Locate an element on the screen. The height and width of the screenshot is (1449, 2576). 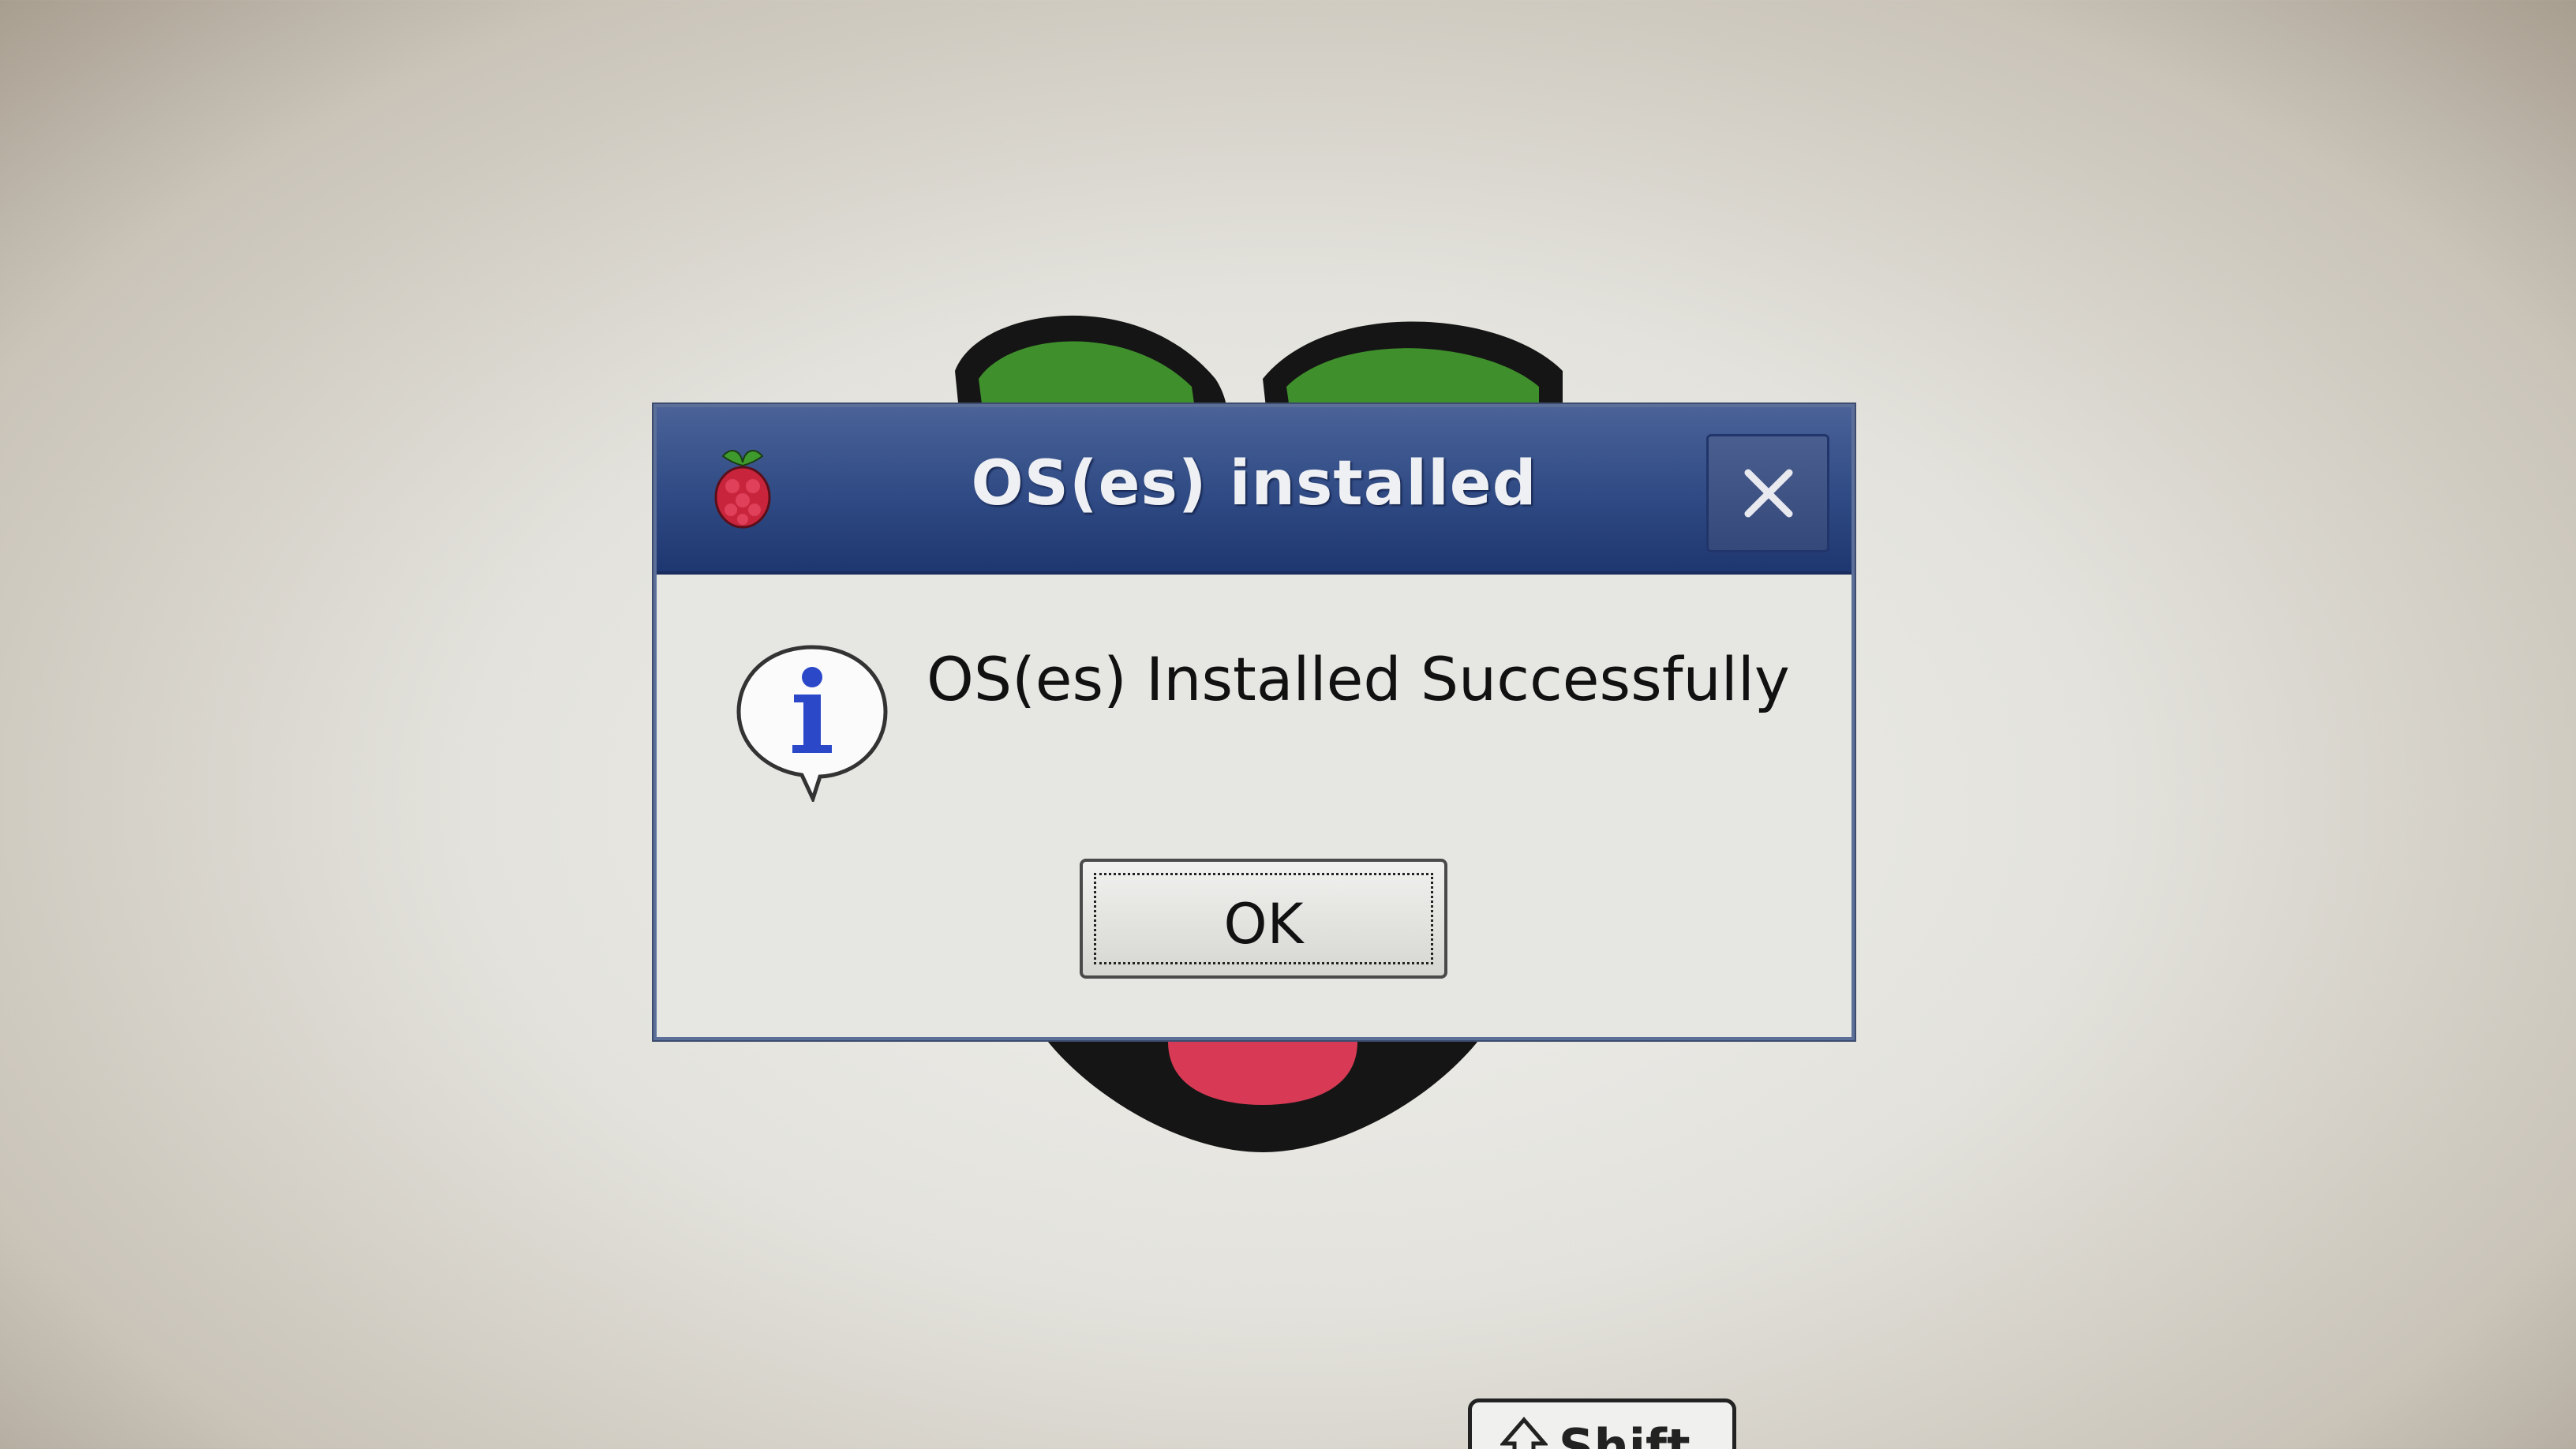
close-button is located at coordinates (1767, 493).